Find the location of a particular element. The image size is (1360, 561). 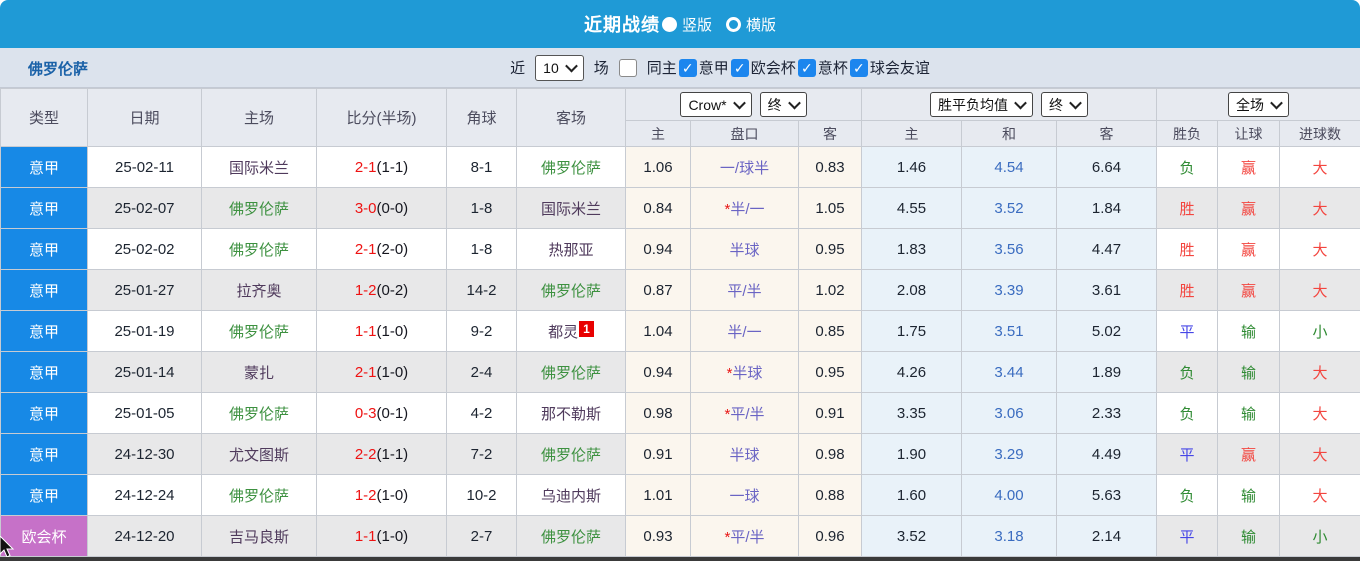

avg-state-select: 终 is located at coordinates (1064, 104).